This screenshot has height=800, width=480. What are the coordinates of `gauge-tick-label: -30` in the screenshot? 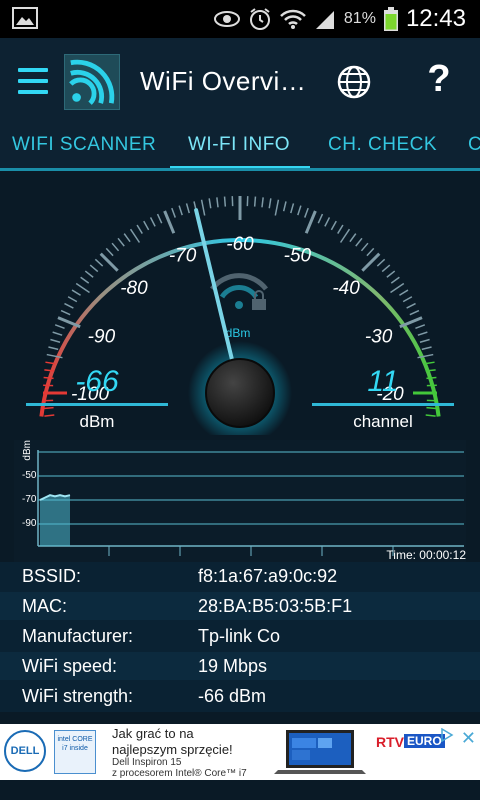 It's located at (379, 337).